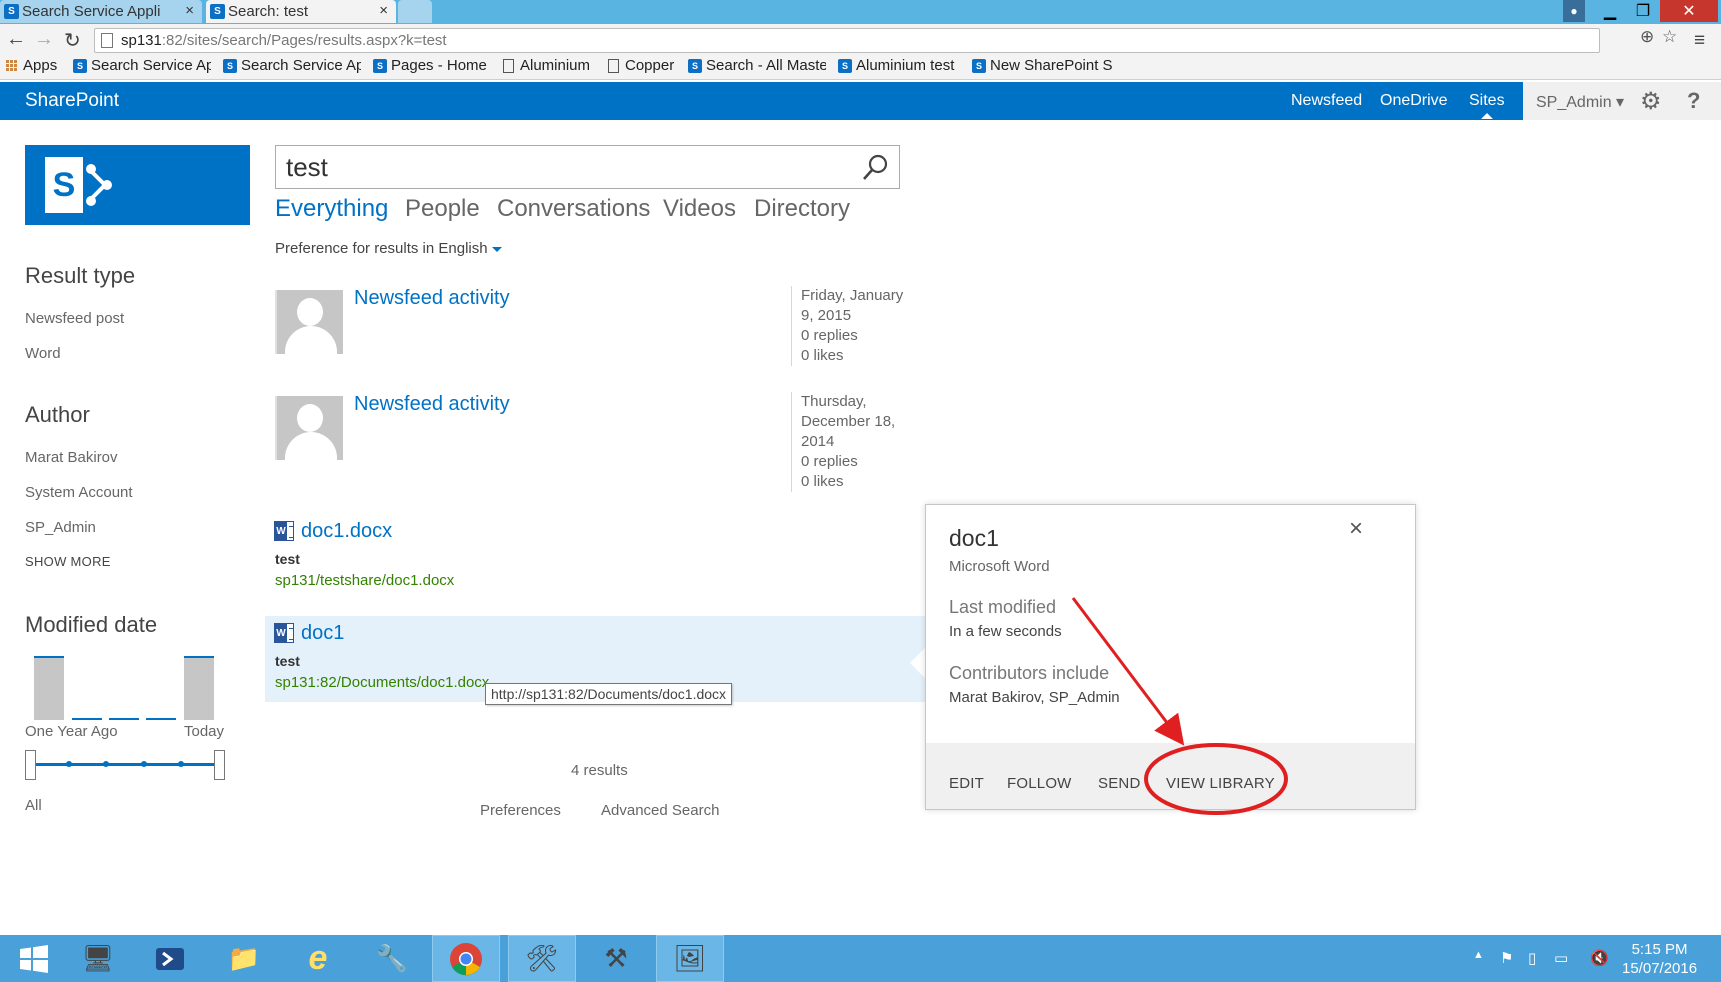 This screenshot has width=1721, height=982. Describe the element at coordinates (616, 958) in the screenshot. I see `admin-tools-icon: ⚒` at that location.